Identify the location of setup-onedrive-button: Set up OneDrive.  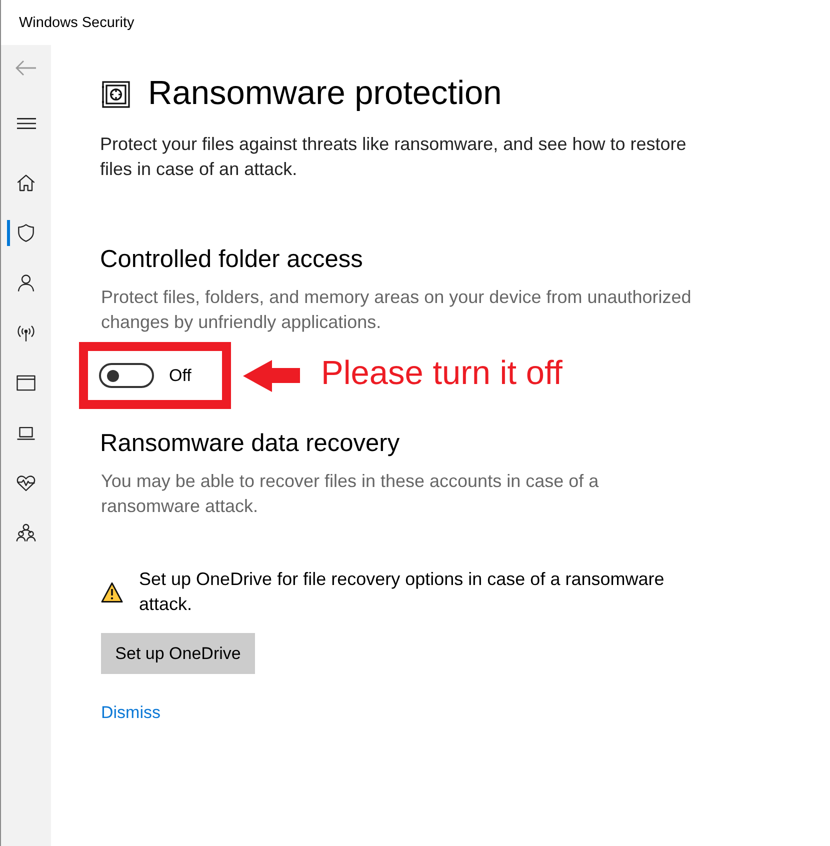
(178, 653).